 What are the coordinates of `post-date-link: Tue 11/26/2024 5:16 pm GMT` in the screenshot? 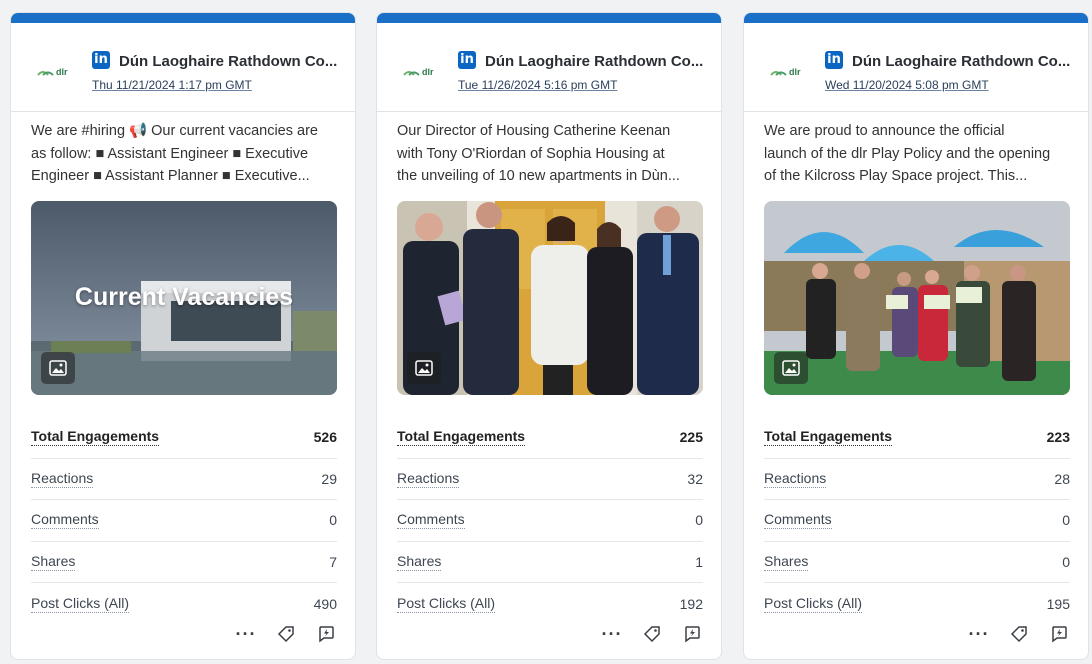 It's located at (537, 85).